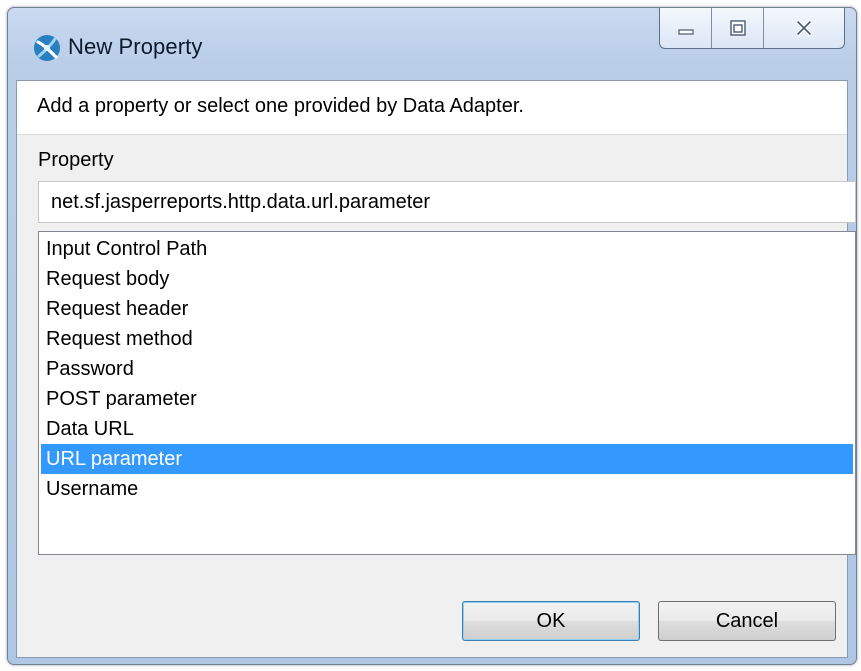  Describe the element at coordinates (551, 621) in the screenshot. I see `ok-button: OK` at that location.